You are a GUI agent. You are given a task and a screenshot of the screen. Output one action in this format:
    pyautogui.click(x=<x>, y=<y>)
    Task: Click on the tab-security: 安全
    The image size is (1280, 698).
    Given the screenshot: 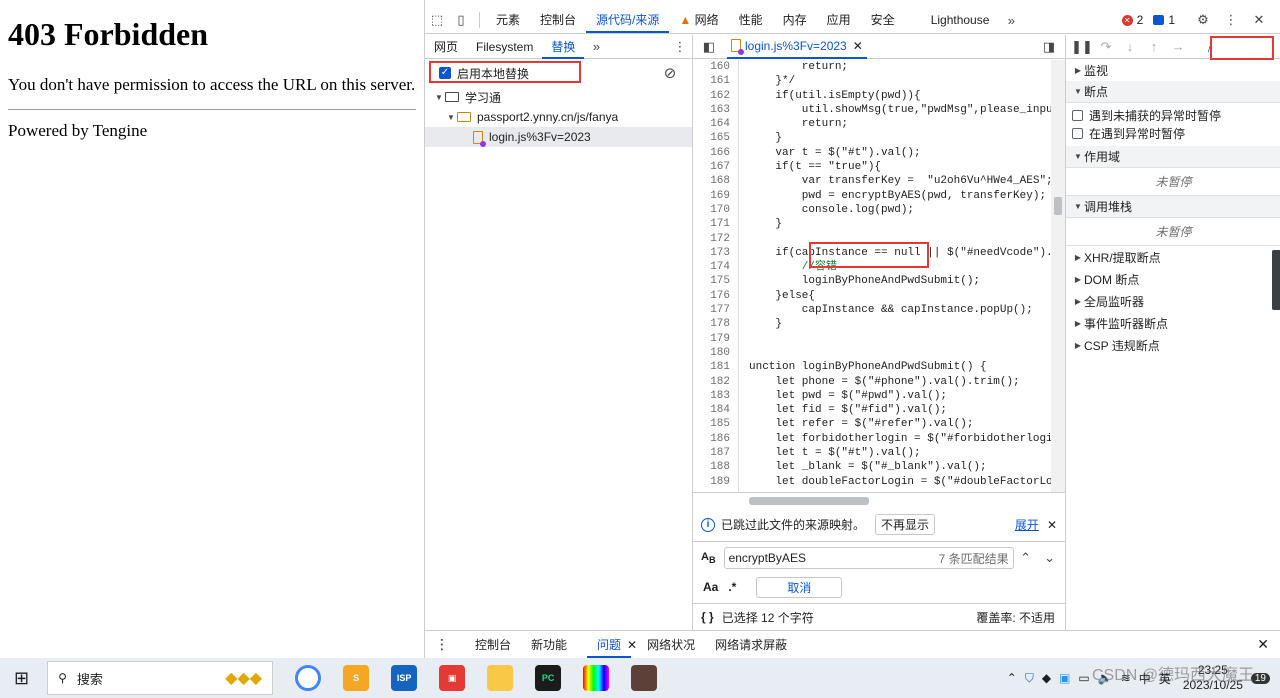 What is the action you would take?
    pyautogui.click(x=883, y=20)
    